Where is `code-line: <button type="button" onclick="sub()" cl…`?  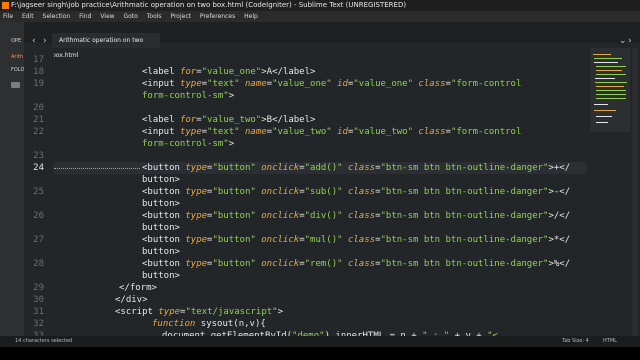 code-line: <button type="button" onclick="sub()" cl… is located at coordinates (356, 192).